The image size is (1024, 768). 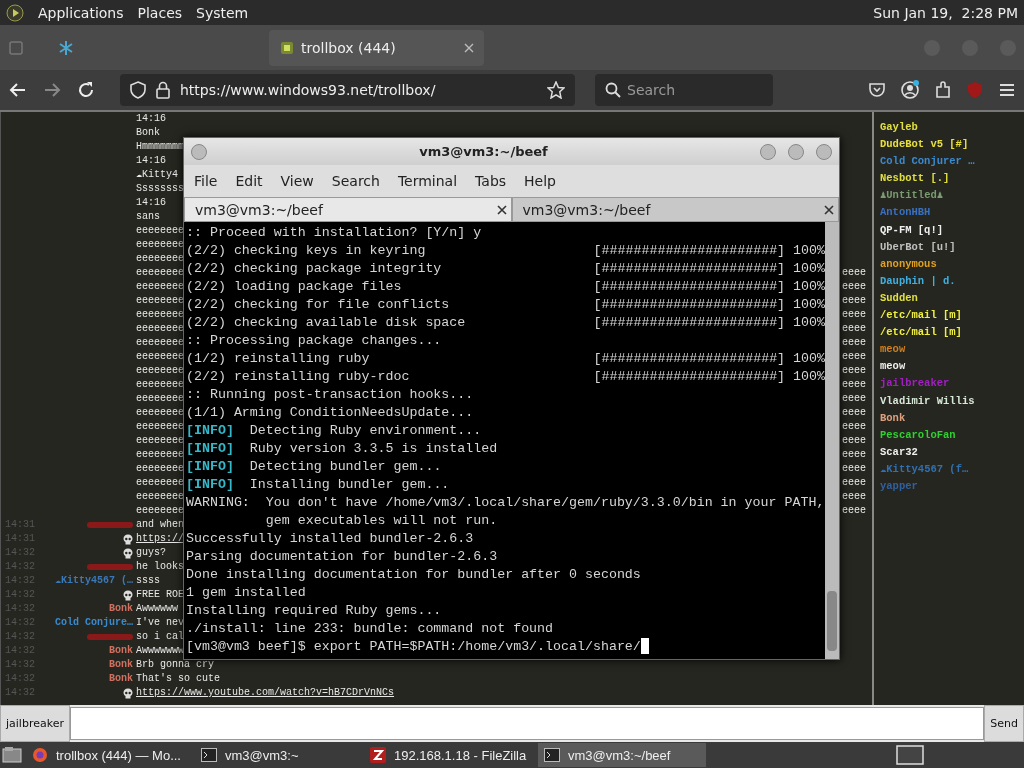 I want to click on taskbar-item: 192.168.1.18 - FileZilla, so click(x=449, y=755).